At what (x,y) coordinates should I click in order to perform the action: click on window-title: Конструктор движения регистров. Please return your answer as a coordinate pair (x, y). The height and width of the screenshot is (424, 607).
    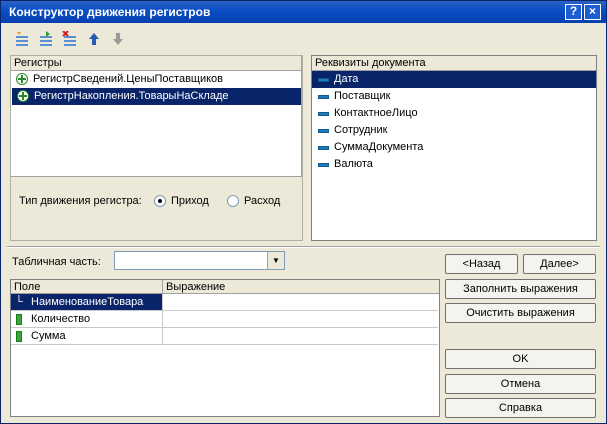
    Looking at the image, I should click on (110, 12).